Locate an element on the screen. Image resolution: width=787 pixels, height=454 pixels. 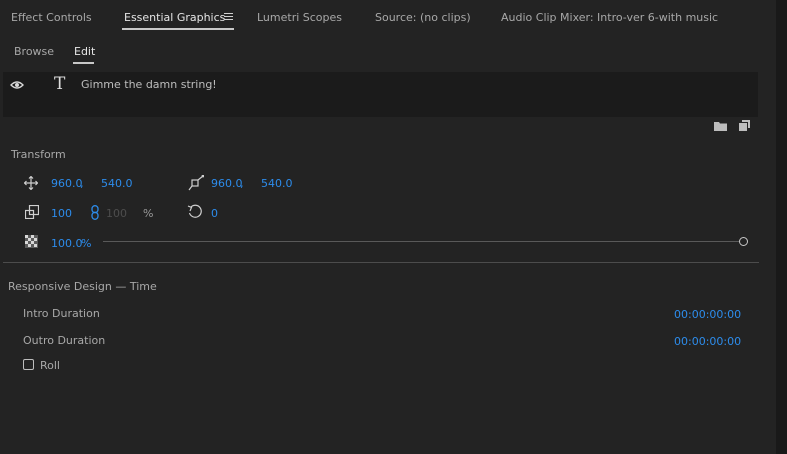
outro-duration-value: 00:00:00:00 is located at coordinates (707, 341).